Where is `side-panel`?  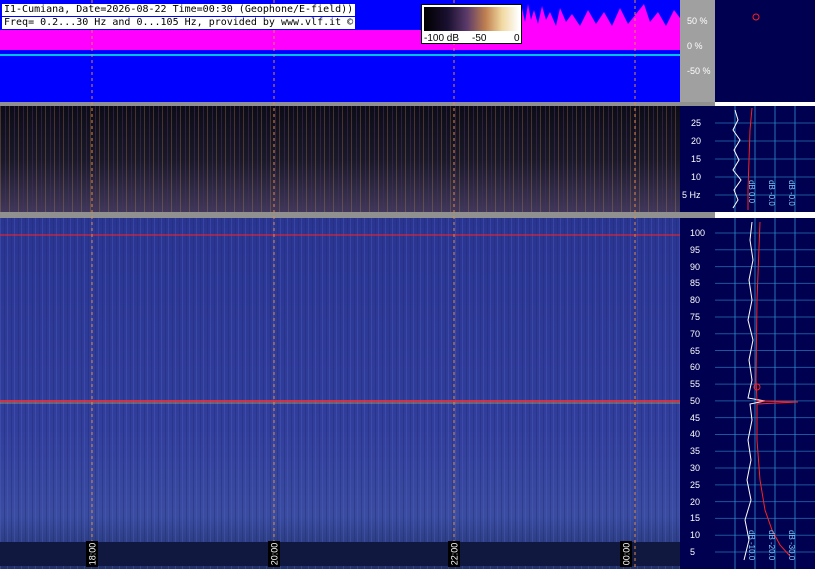
side-panel is located at coordinates (765, 284).